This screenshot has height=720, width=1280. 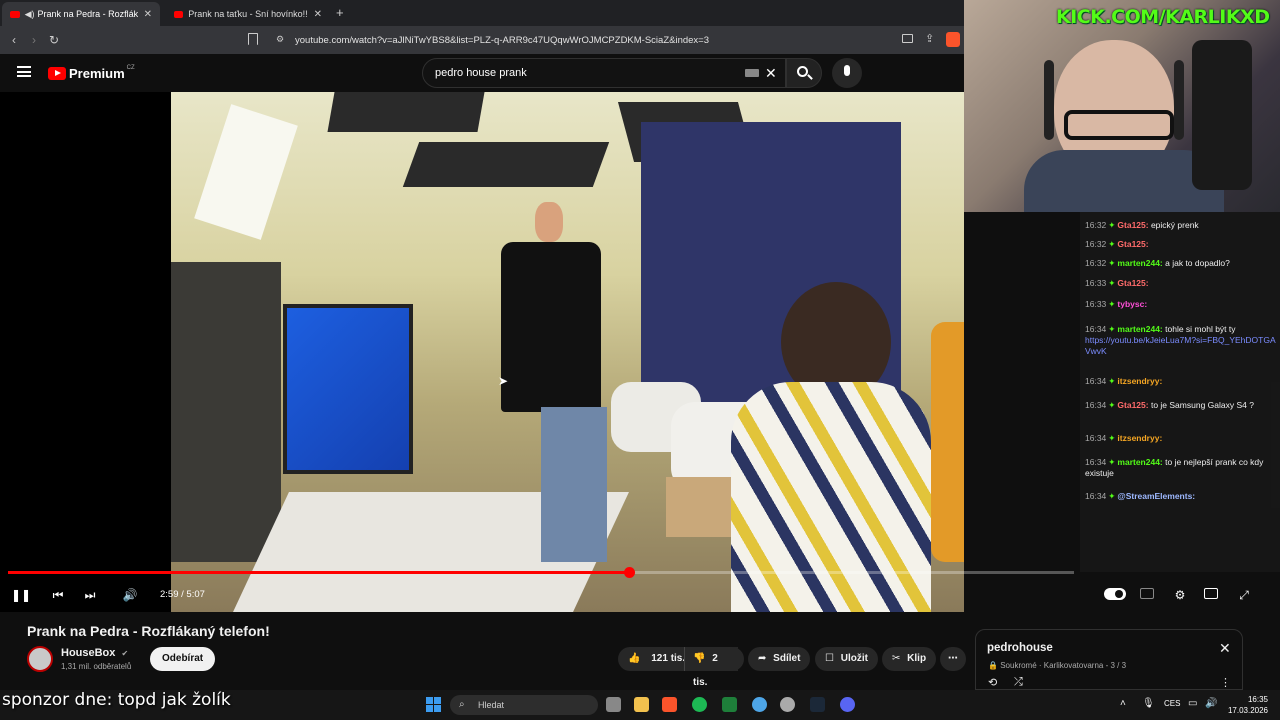 I want to click on excel-icon, so click(x=729, y=704).